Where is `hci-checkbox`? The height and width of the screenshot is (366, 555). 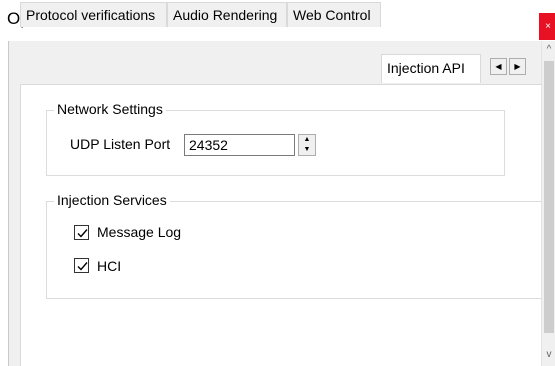
hci-checkbox is located at coordinates (81, 265).